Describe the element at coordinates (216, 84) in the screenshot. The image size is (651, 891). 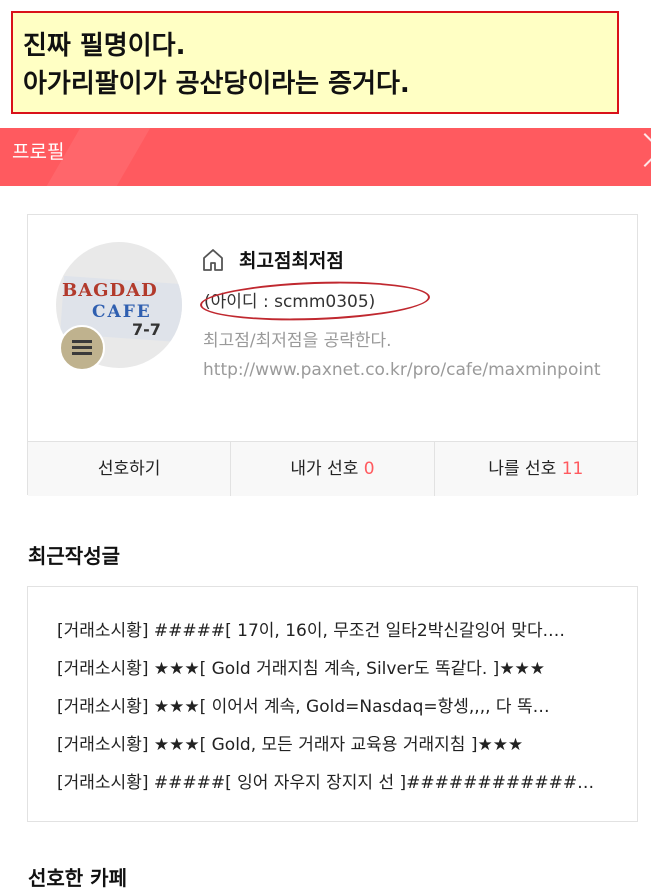
I see `annotation-line-2: 아가리팔이가 공산당이라는 증거다.` at that location.